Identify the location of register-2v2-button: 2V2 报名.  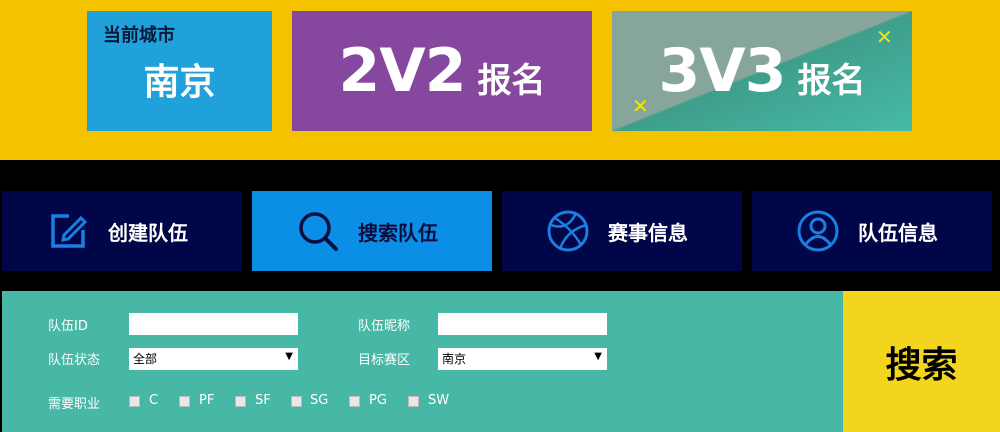
(442, 71).